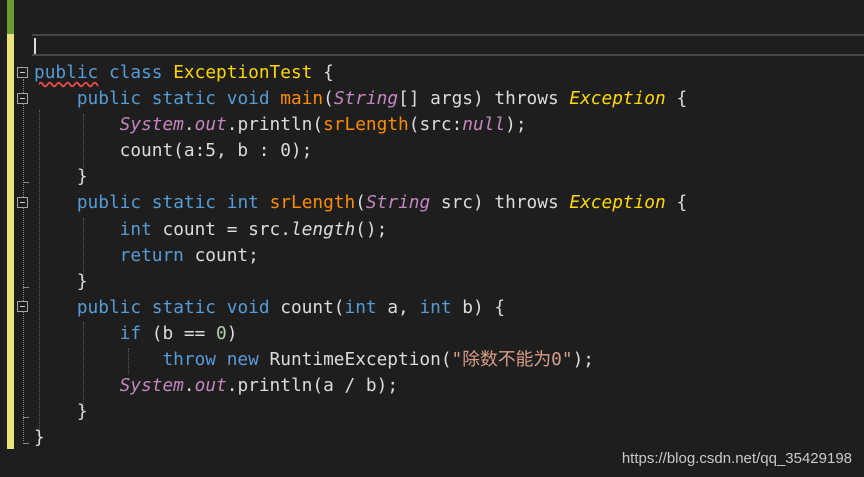 This screenshot has width=864, height=477. I want to click on code-line: public static void count(int a, int b) {, so click(360, 308).